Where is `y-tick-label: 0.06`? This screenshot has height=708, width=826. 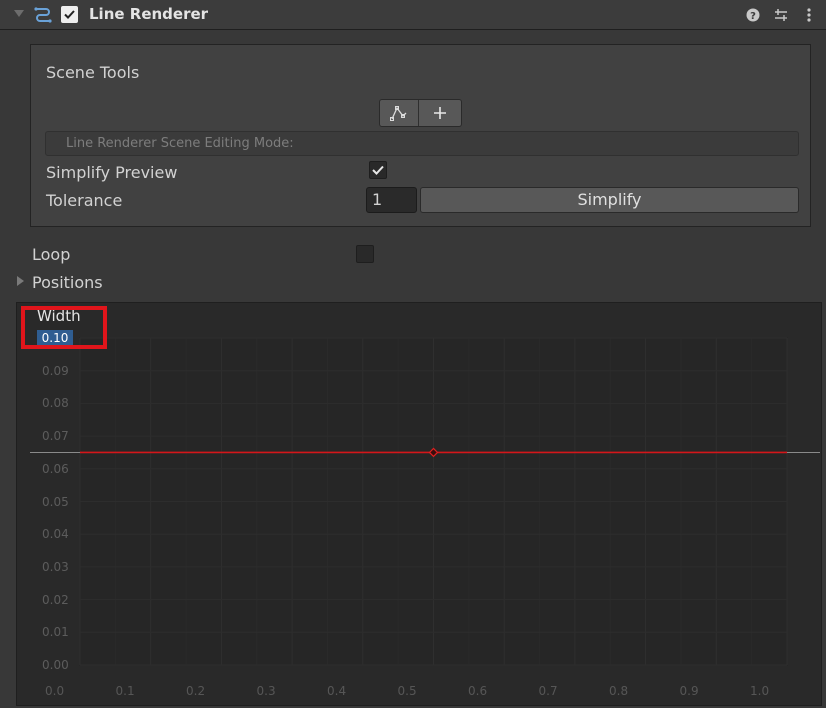
y-tick-label: 0.06 is located at coordinates (55, 468).